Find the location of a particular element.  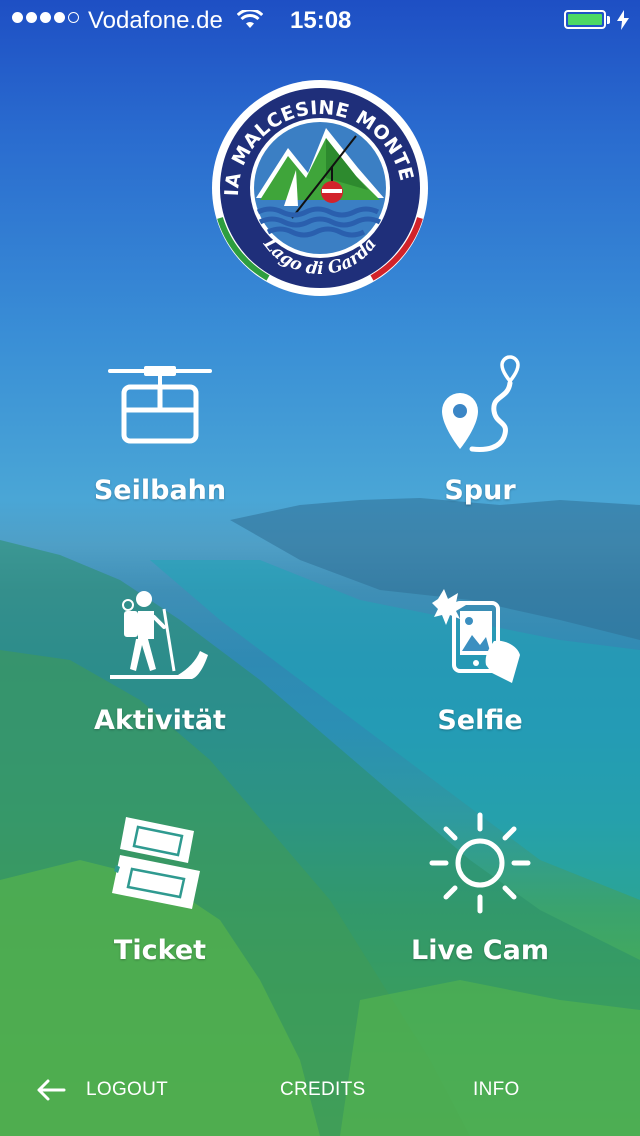

menu-tile-live-cam: Live Cam is located at coordinates (480, 893).